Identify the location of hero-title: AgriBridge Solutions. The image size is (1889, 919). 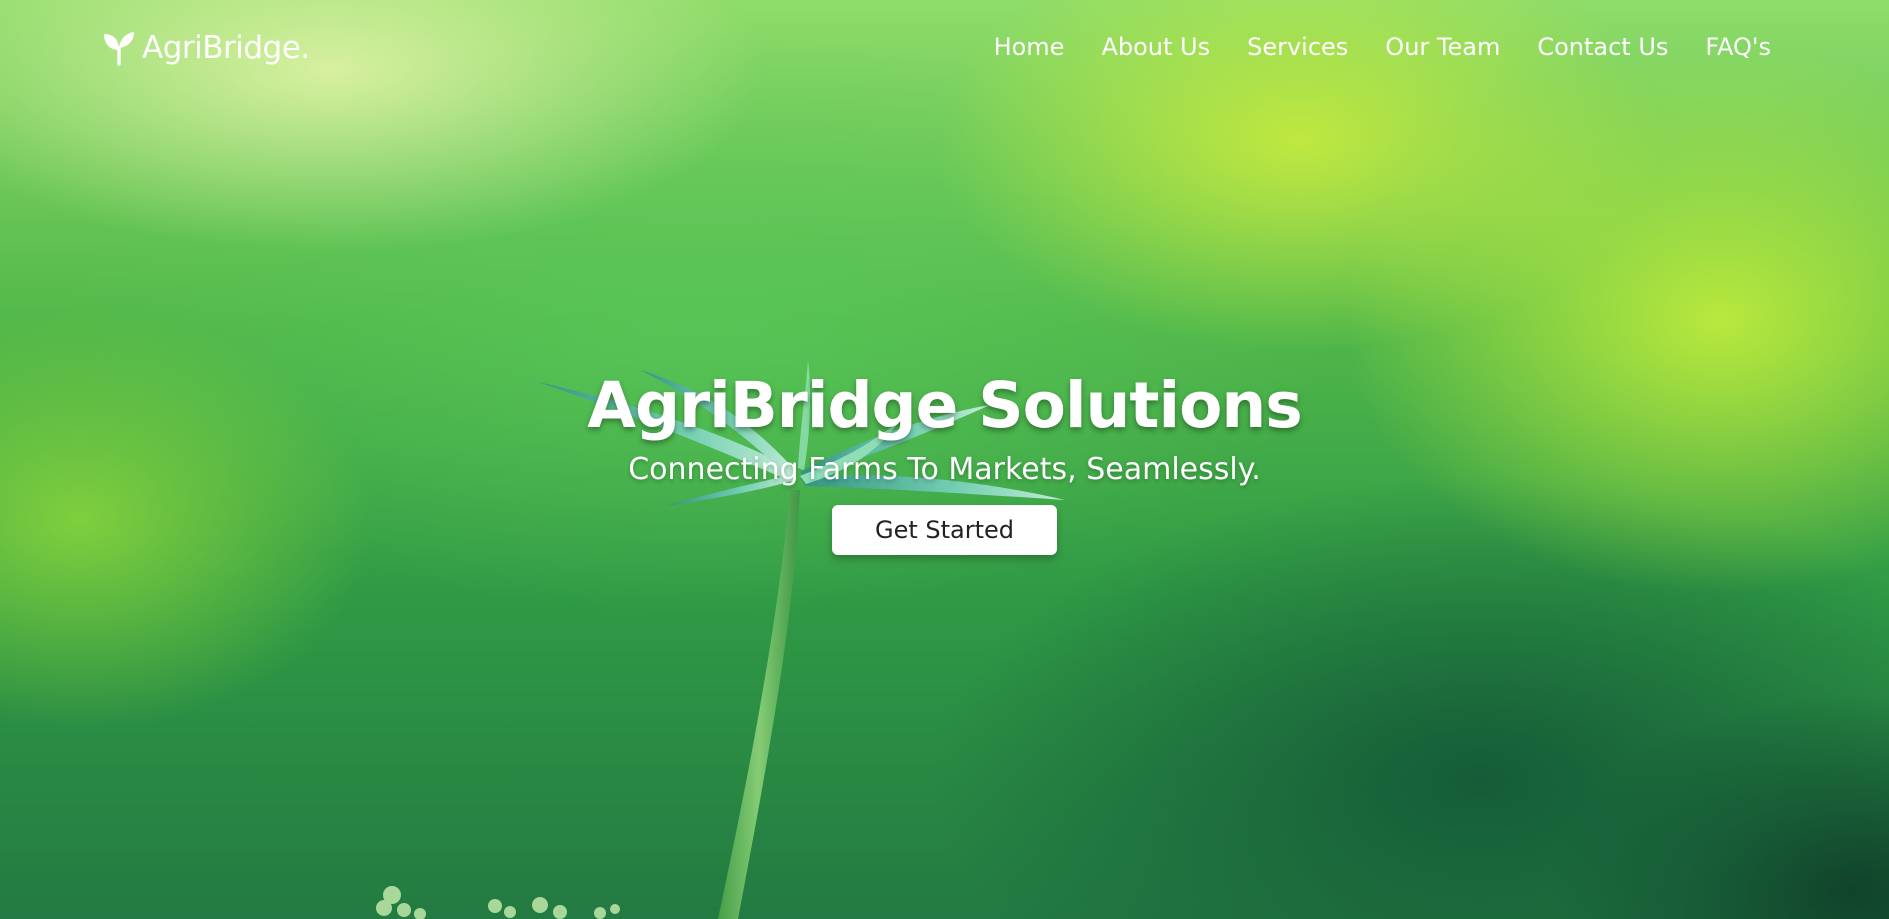
(945, 405).